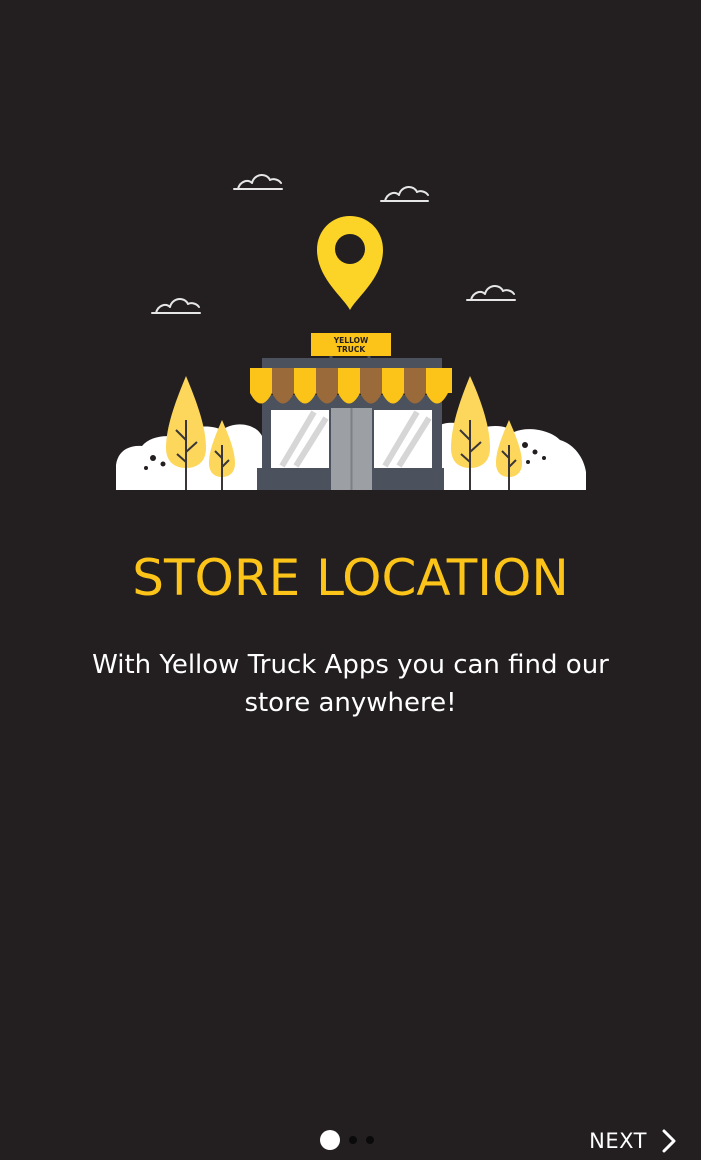 This screenshot has height=1160, width=701. I want to click on page-indicator, so click(347, 1140).